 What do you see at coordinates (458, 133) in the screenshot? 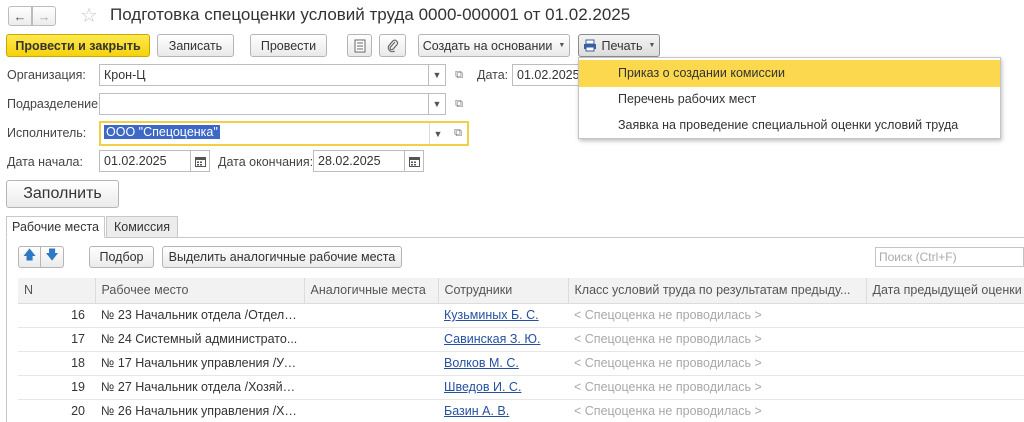
I see `executor-open-icon: ⧉` at bounding box center [458, 133].